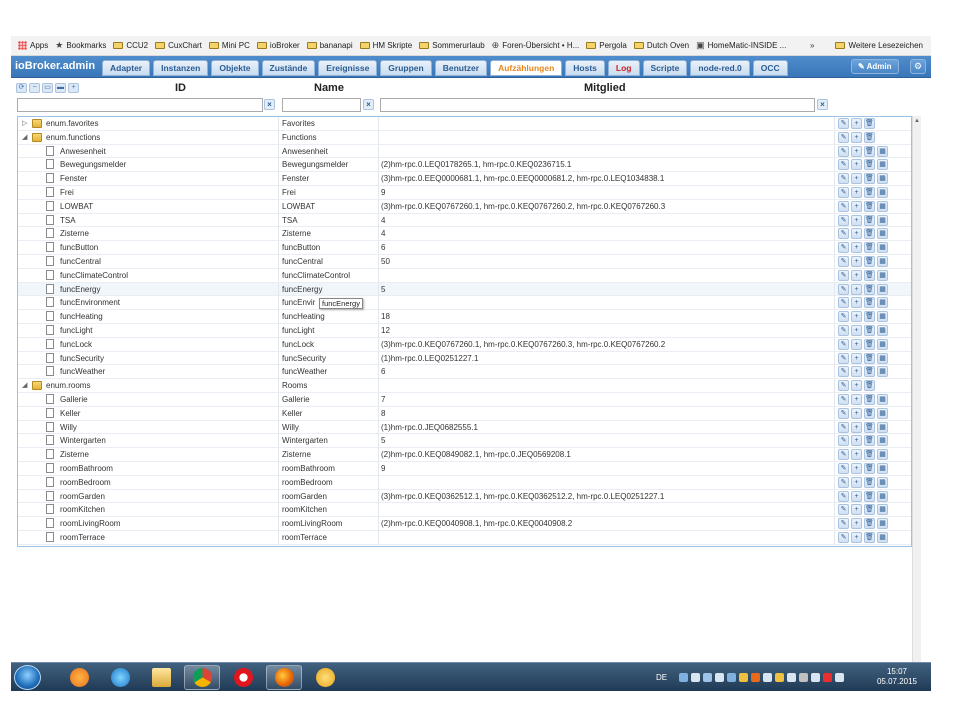 This screenshot has width=960, height=720. What do you see at coordinates (661, 45) in the screenshot?
I see `bookmark-item: Dutch Oven` at bounding box center [661, 45].